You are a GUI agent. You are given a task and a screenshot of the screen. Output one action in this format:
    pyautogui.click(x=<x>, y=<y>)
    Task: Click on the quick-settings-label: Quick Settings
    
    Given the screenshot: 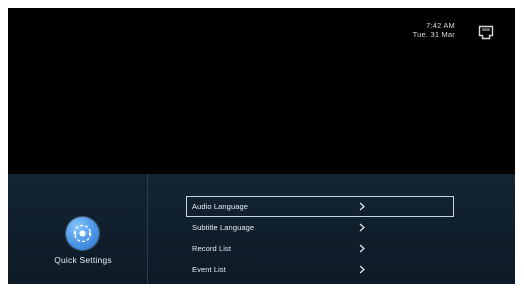 What is the action you would take?
    pyautogui.click(x=83, y=260)
    